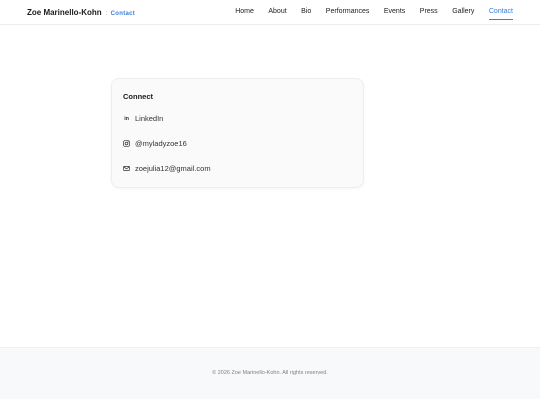 The width and height of the screenshot is (540, 405). Describe the element at coordinates (126, 143) in the screenshot. I see `instagram-icon` at that location.